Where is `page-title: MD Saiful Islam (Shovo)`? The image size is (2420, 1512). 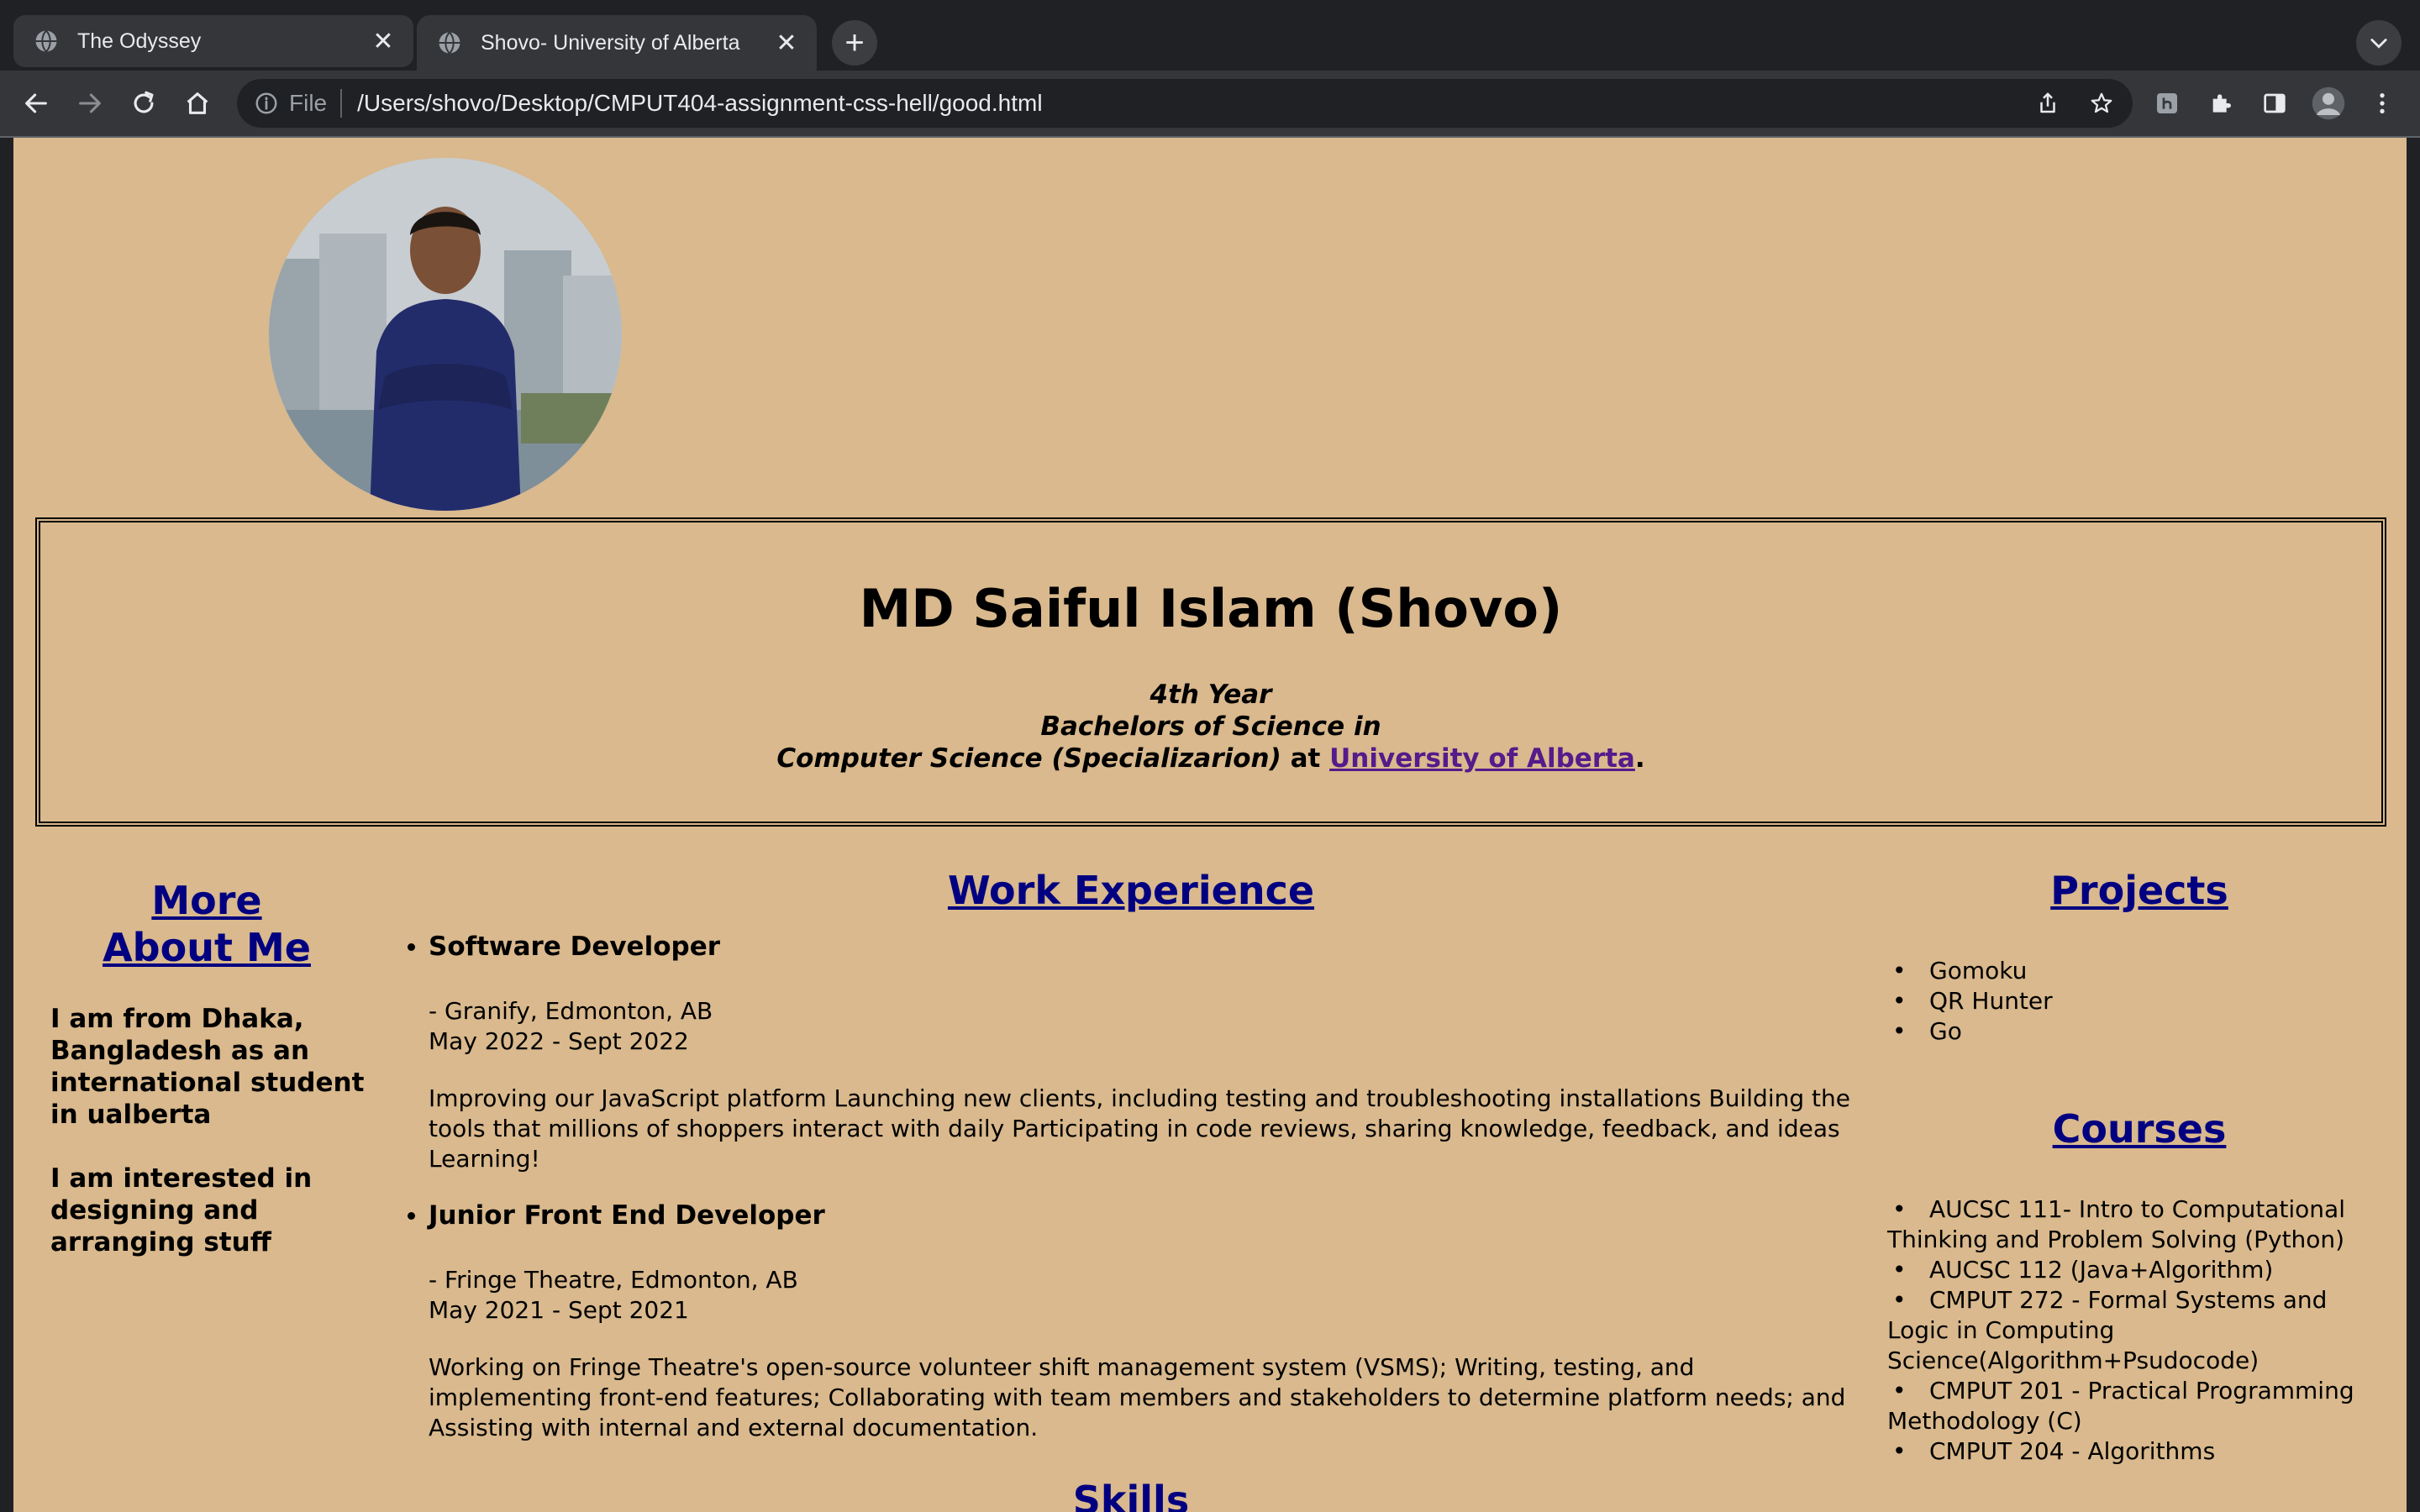
page-title: MD Saiful Islam (Shovo) is located at coordinates (1211, 608).